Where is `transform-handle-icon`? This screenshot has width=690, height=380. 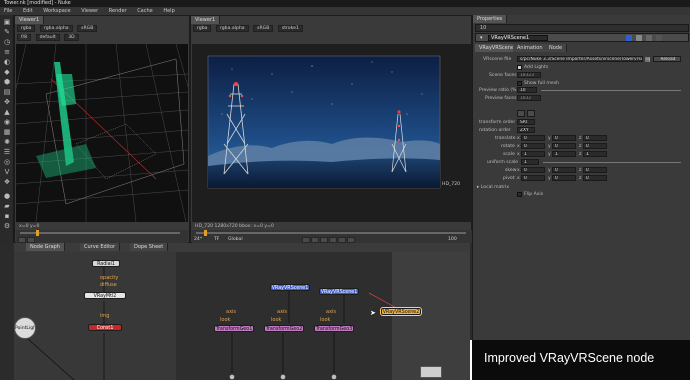
transform-handle-icon is located at coordinates (521, 113).